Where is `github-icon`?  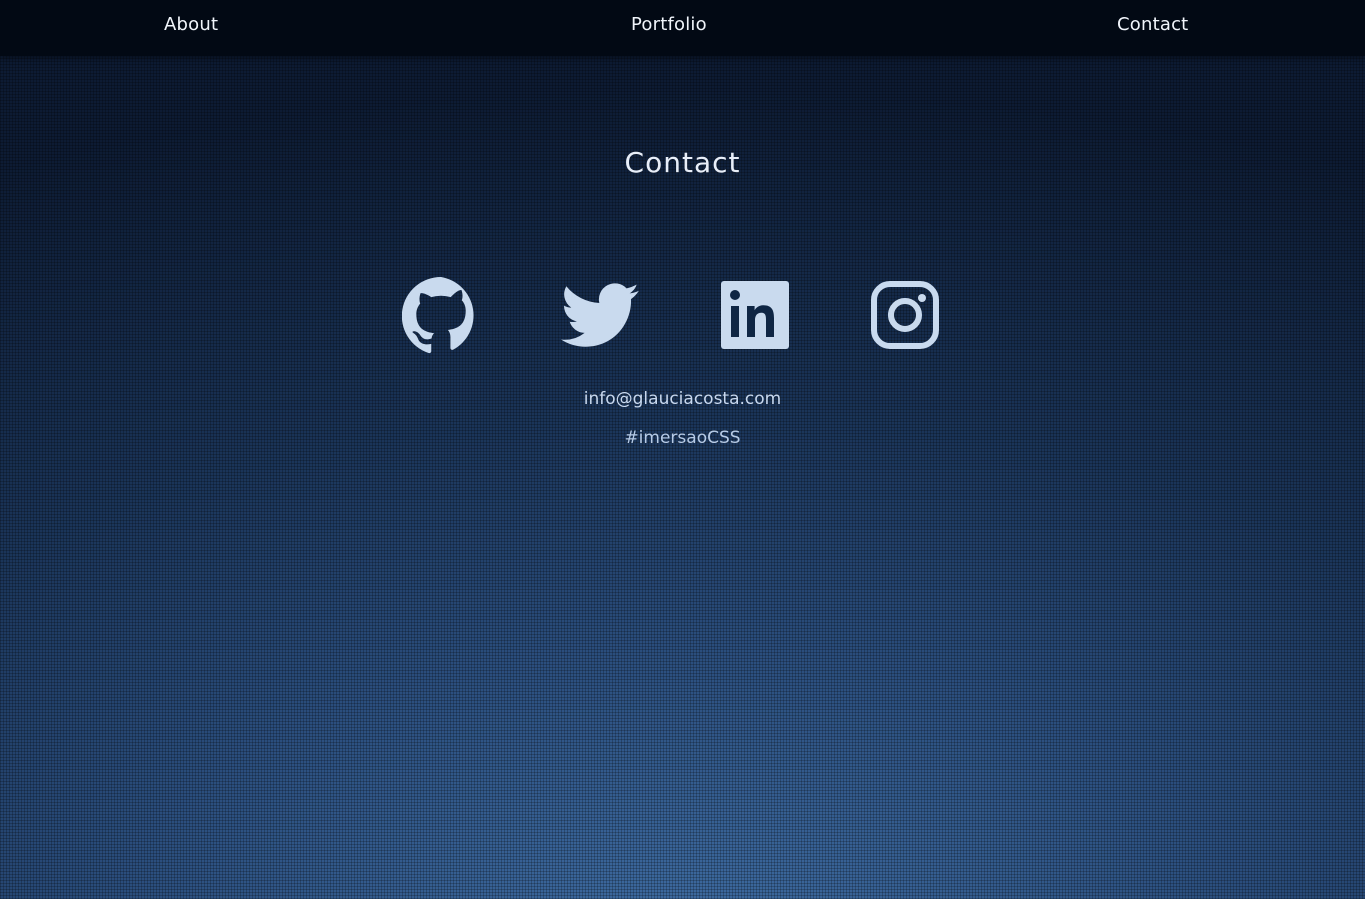
github-icon is located at coordinates (438, 315).